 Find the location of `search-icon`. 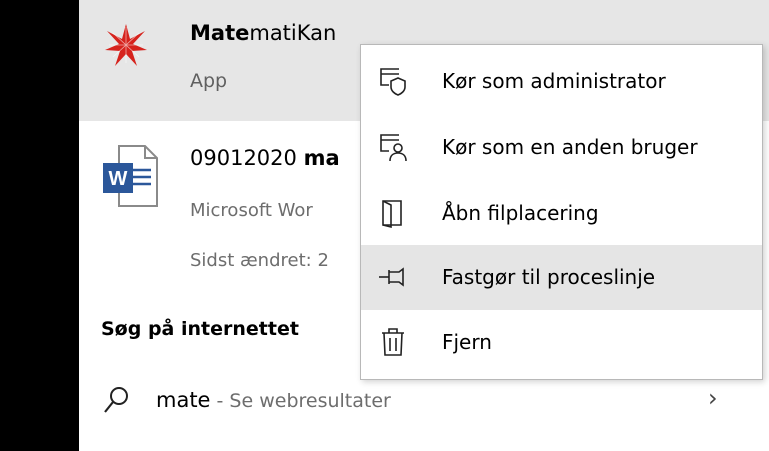

search-icon is located at coordinates (116, 400).